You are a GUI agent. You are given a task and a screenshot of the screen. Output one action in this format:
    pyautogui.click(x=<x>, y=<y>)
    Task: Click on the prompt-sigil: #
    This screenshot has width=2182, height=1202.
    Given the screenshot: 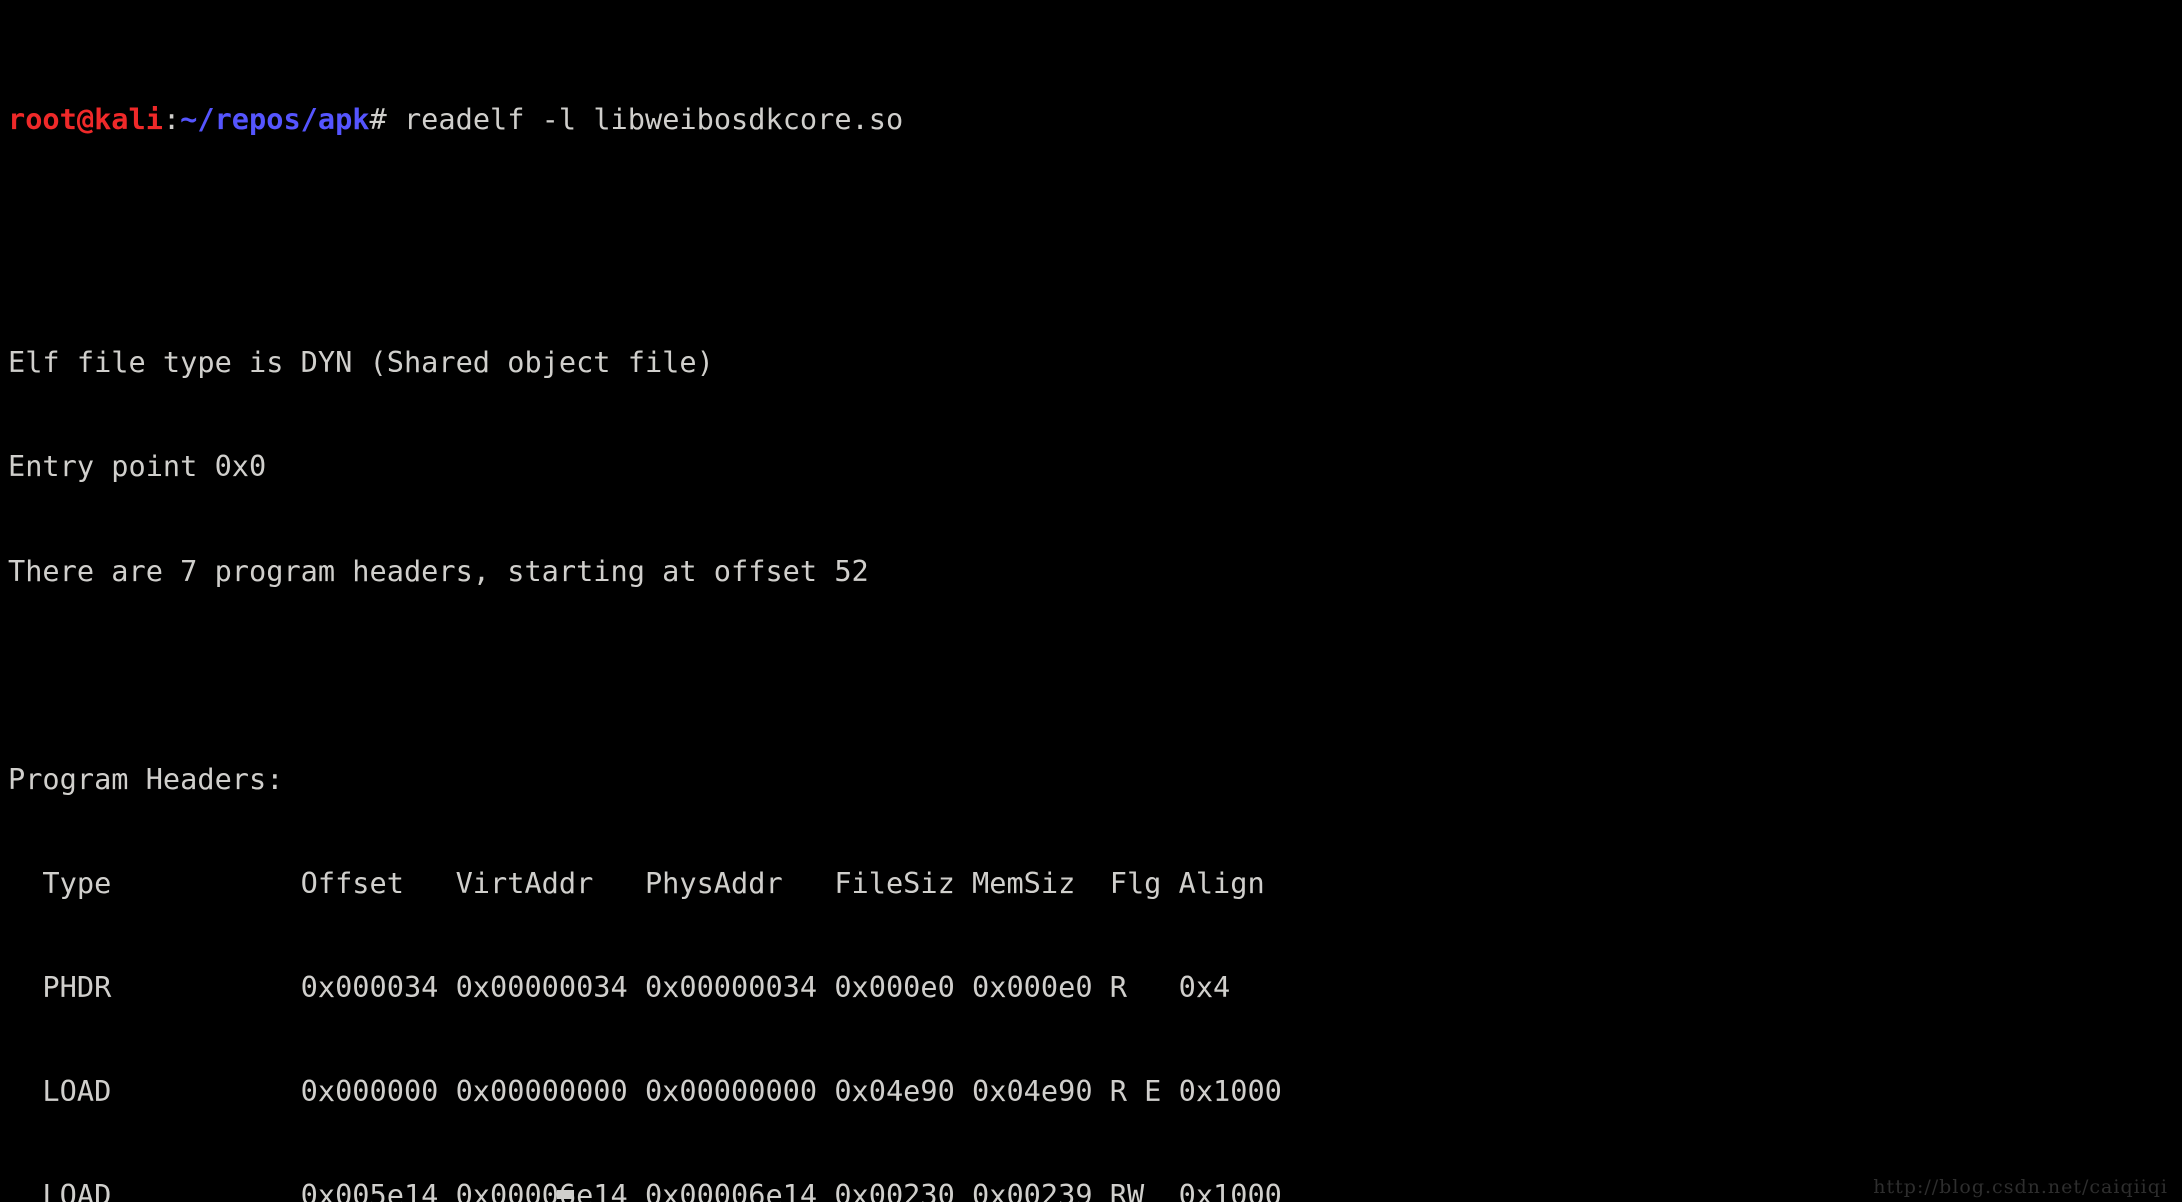 What is the action you would take?
    pyautogui.click(x=378, y=119)
    